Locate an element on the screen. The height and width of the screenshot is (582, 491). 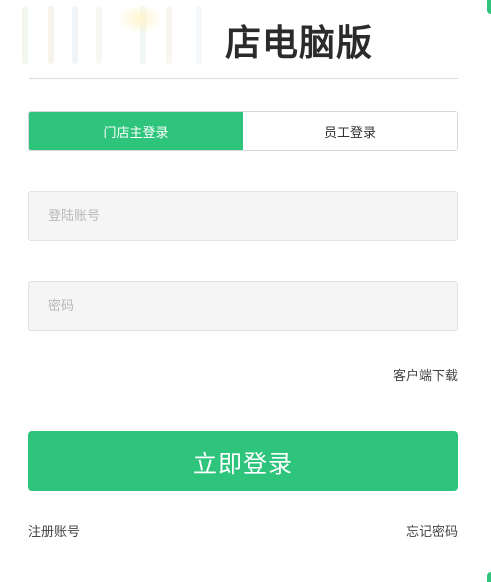
tab-store-owner-login: 门店主登录 is located at coordinates (136, 131).